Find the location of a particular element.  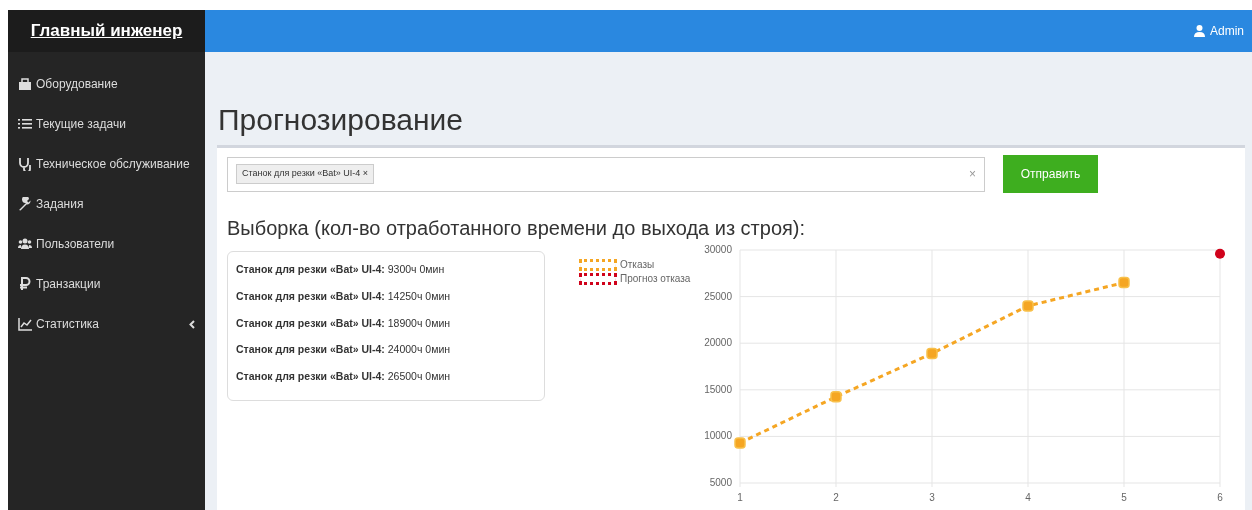

ruble-icon is located at coordinates (25, 284).